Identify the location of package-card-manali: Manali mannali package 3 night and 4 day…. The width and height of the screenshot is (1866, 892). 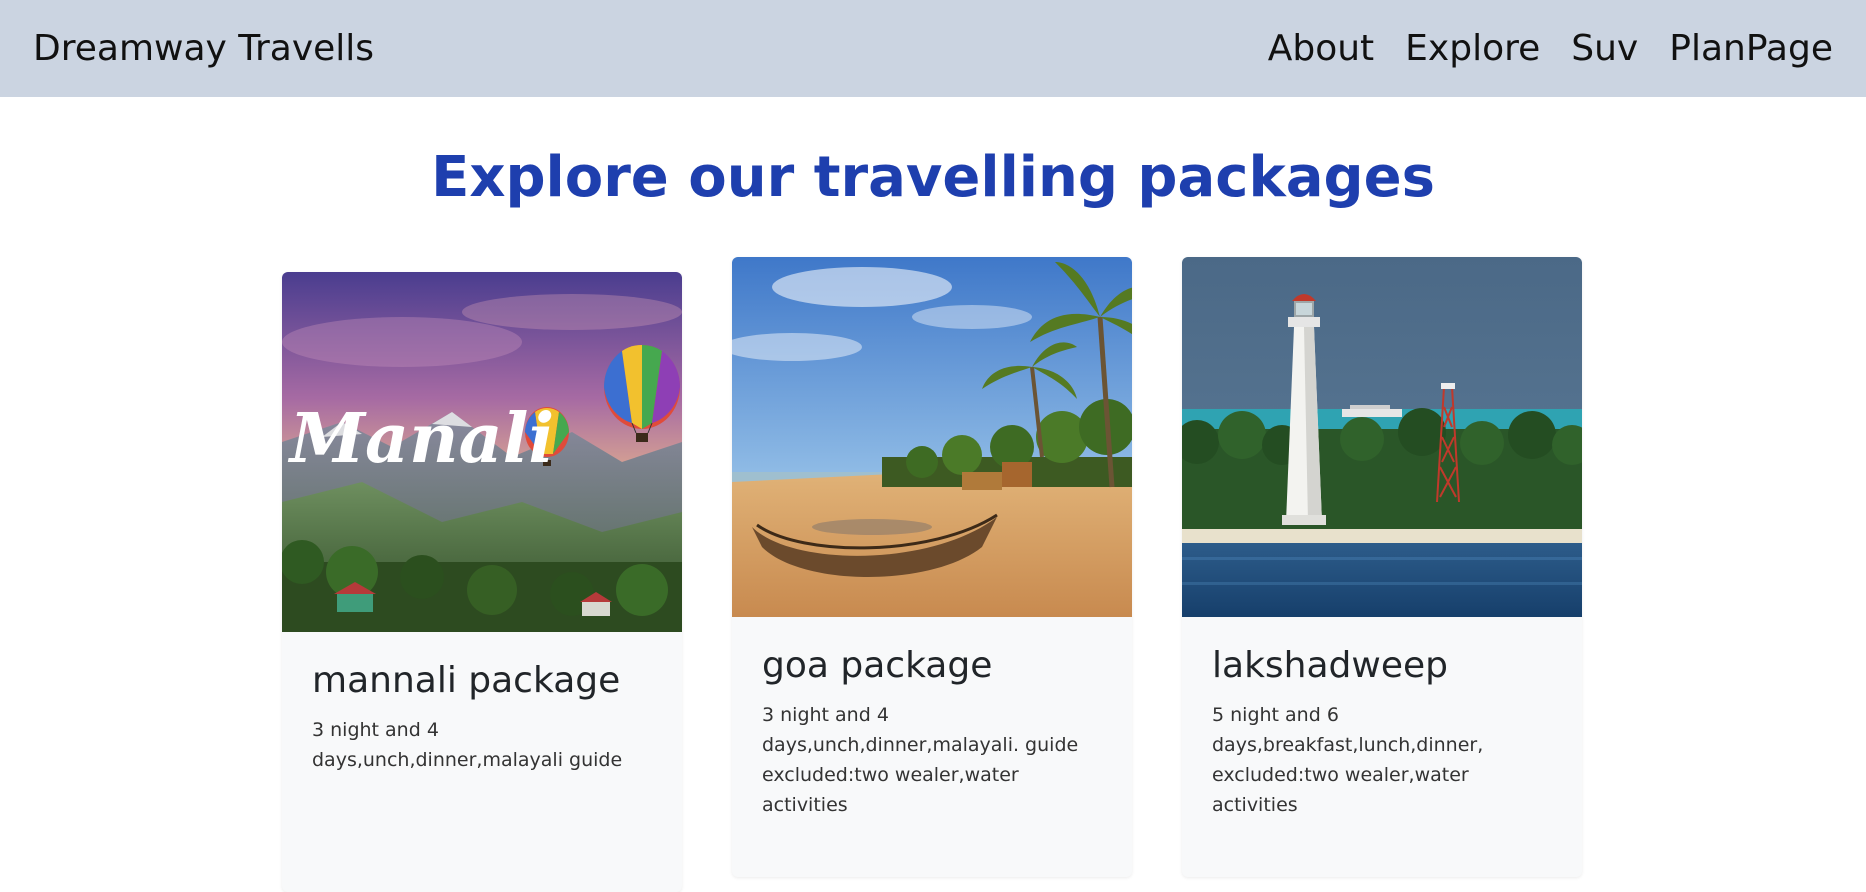
(482, 582).